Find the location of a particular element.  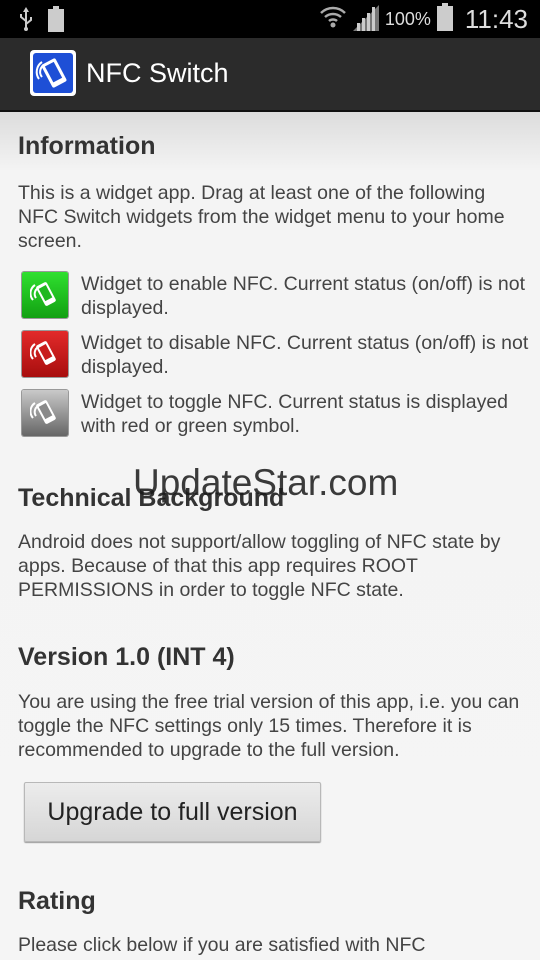

action-bar: NFC Switch is located at coordinates (270, 75).